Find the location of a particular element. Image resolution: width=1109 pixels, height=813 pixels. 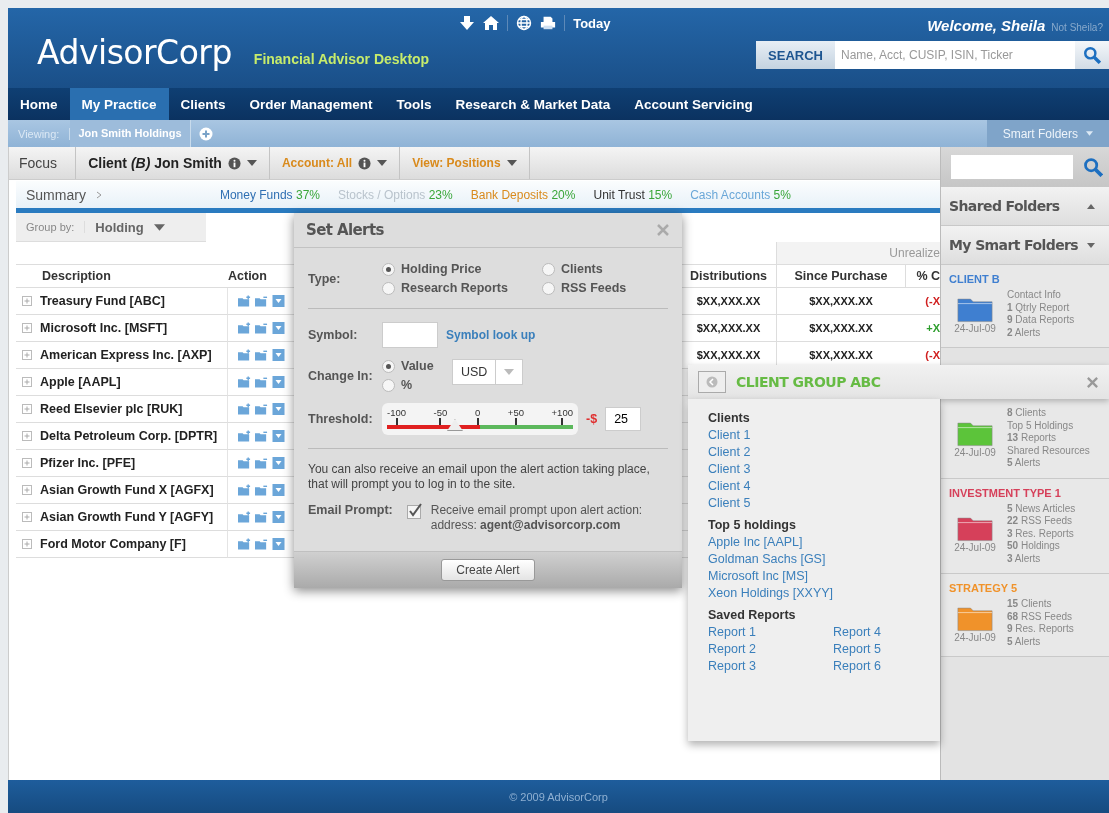

radio-option: % is located at coordinates (413, 385).